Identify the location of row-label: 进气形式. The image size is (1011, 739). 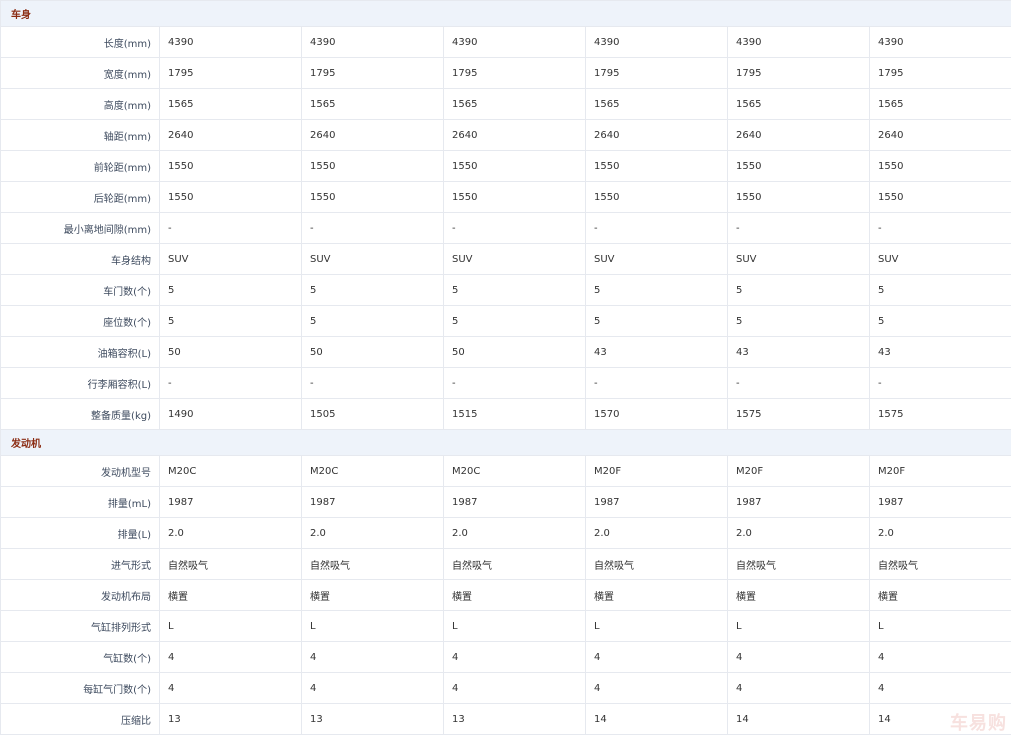
(80, 564).